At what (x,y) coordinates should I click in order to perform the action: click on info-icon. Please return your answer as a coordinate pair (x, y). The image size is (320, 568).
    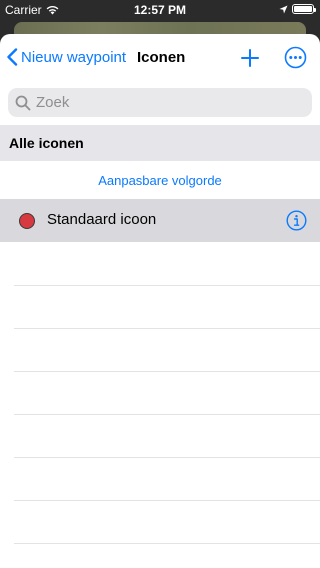
    Looking at the image, I should click on (296, 220).